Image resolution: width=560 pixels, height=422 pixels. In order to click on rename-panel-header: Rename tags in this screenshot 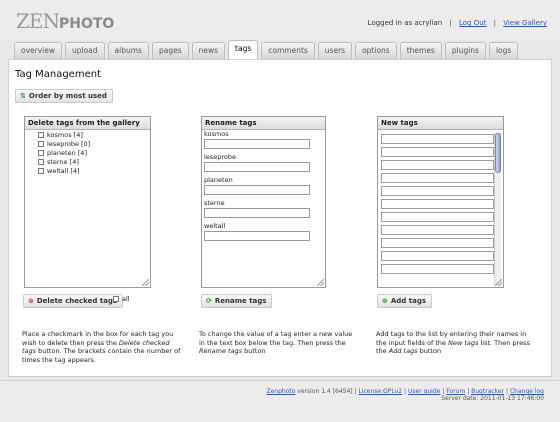, I will do `click(263, 123)`.